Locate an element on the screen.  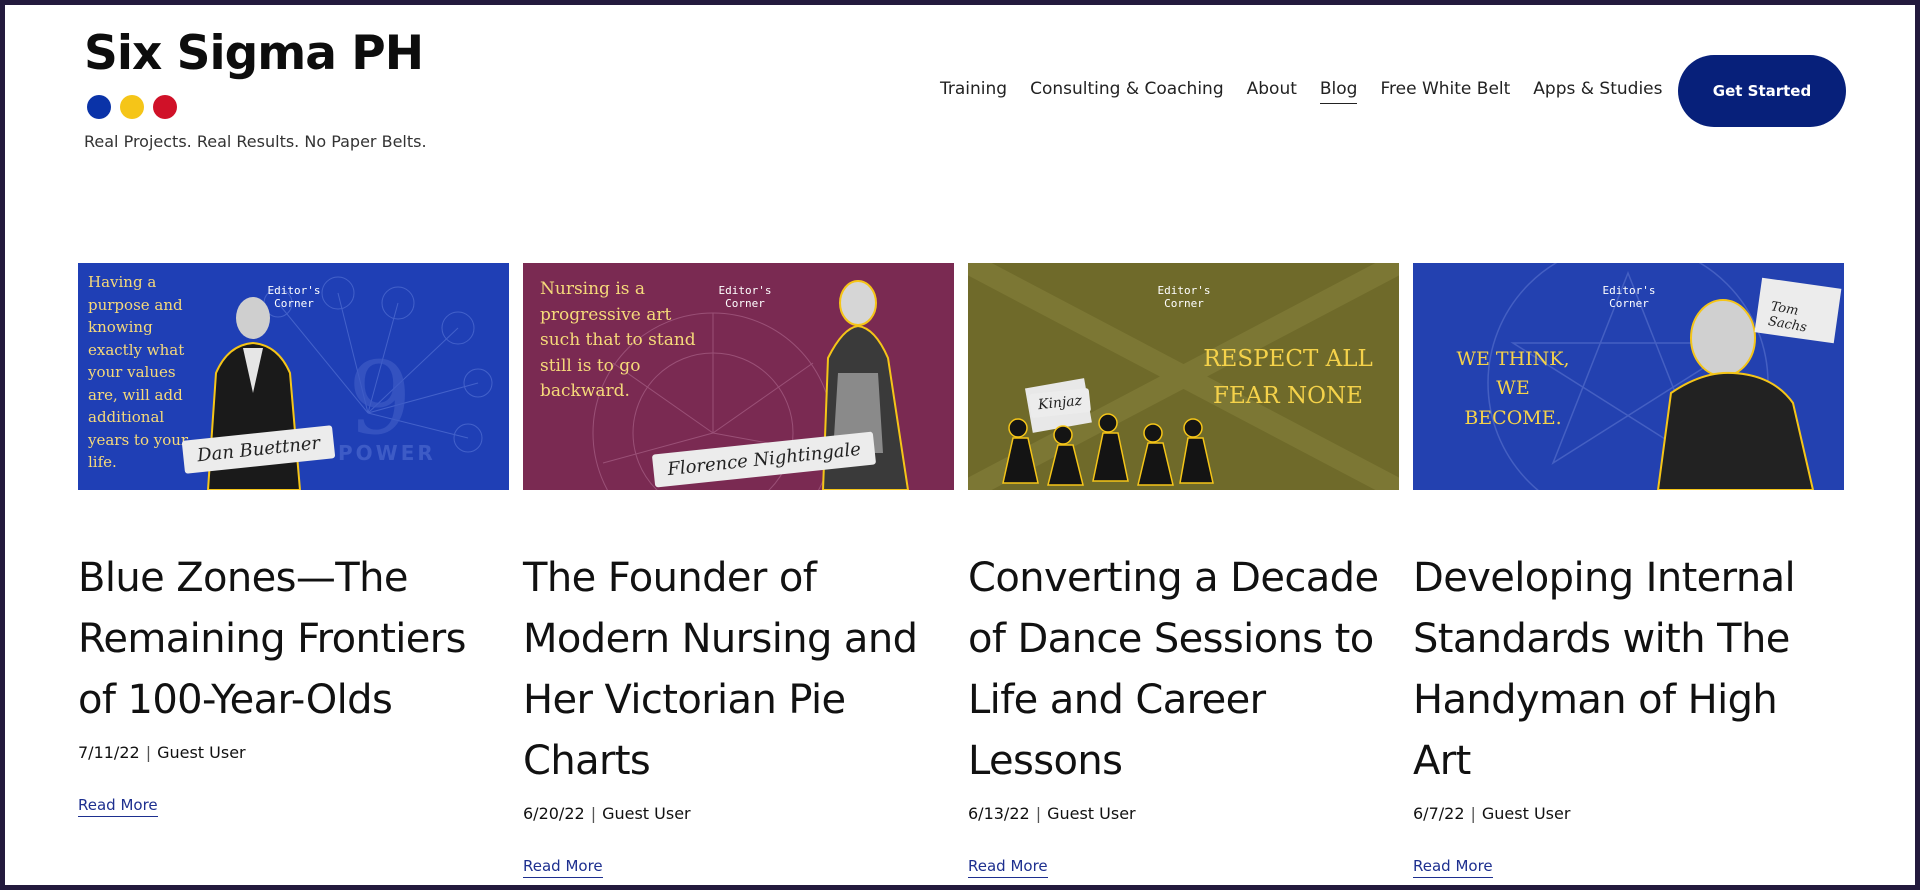
post-date: 6/13/22 is located at coordinates (999, 813).